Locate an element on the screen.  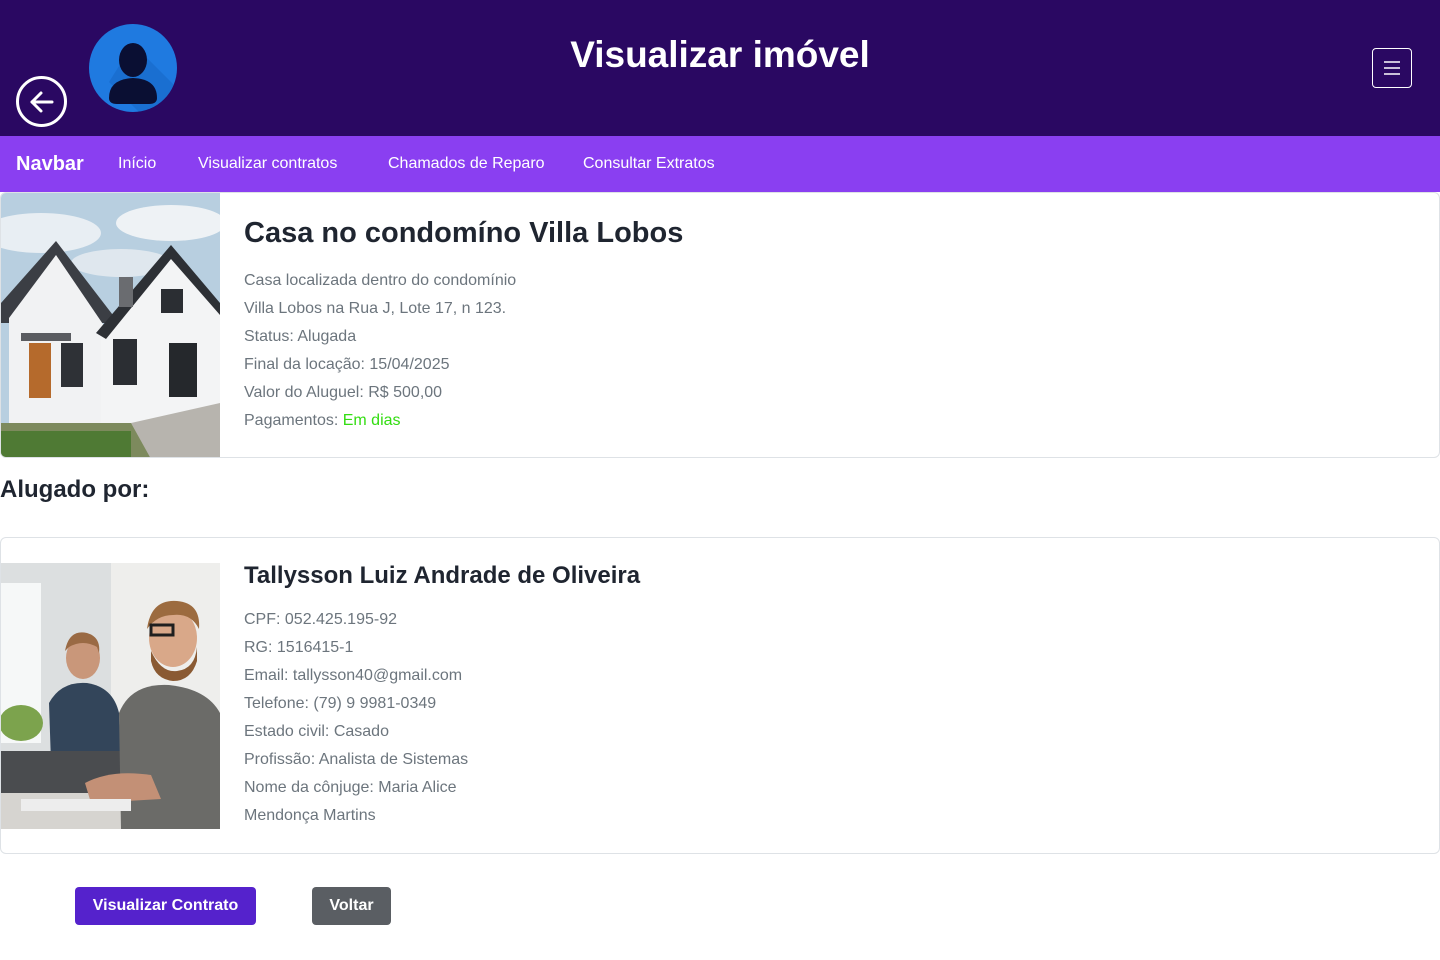
payments-status-value: Em dias is located at coordinates (371, 420).